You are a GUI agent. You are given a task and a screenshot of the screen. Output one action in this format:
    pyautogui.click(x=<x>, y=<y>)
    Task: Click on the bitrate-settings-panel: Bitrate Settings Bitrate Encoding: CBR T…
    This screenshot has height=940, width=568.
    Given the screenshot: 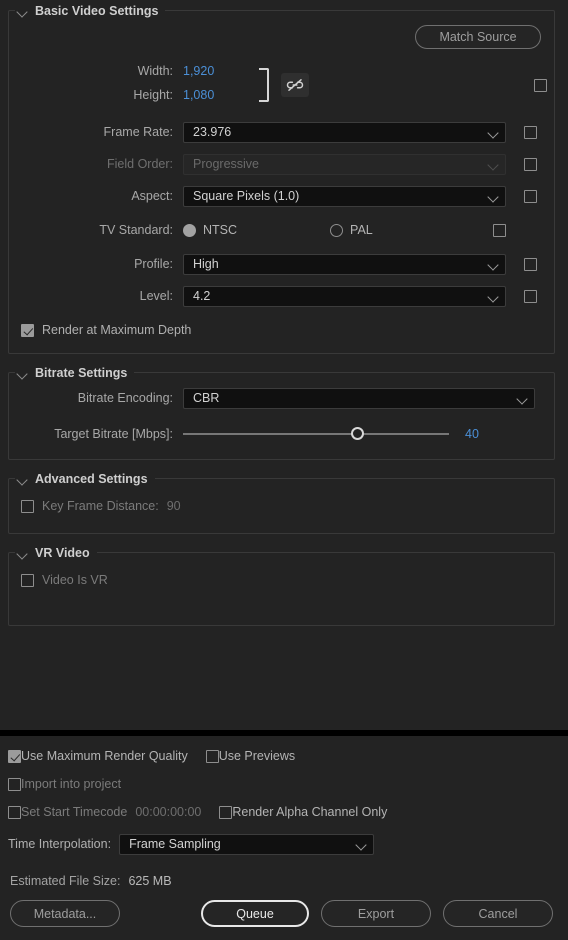 What is the action you would take?
    pyautogui.click(x=281, y=413)
    